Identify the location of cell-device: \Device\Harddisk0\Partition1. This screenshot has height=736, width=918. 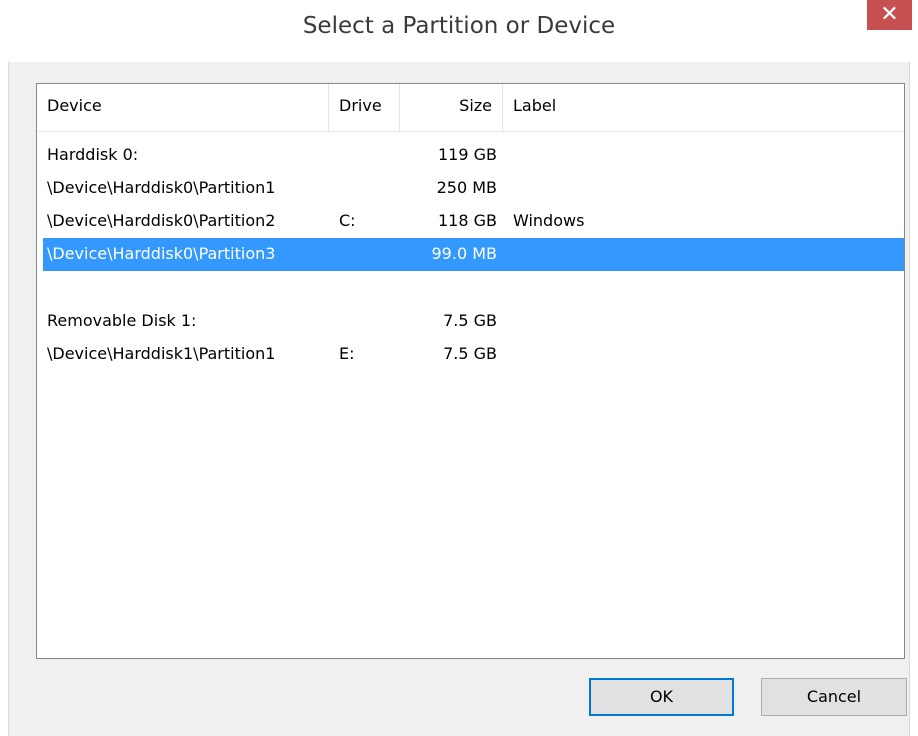
(161, 187).